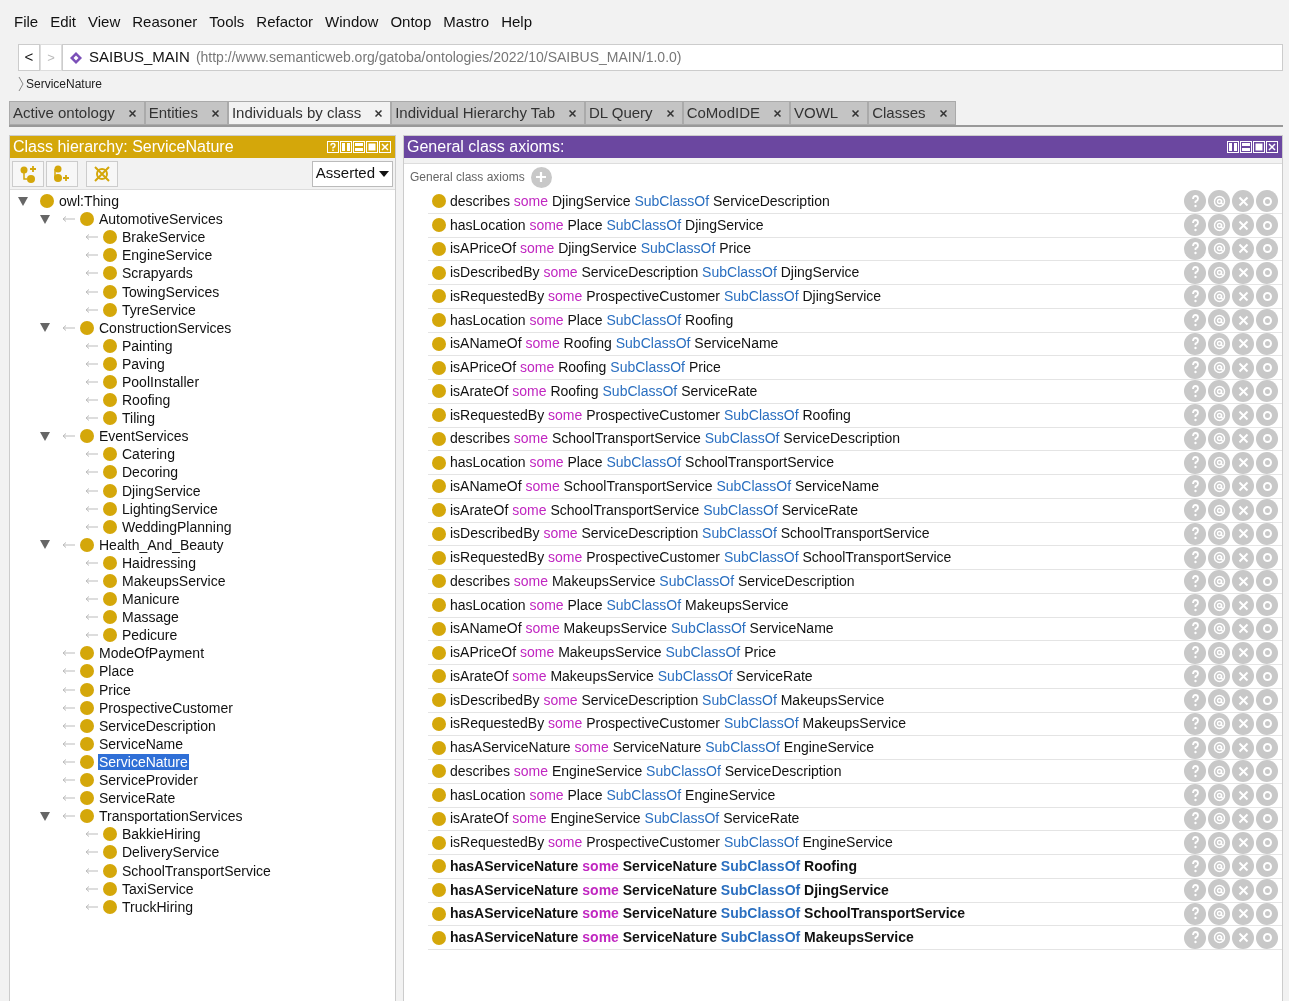  What do you see at coordinates (143, 363) in the screenshot?
I see `class-tree-item: Paving` at bounding box center [143, 363].